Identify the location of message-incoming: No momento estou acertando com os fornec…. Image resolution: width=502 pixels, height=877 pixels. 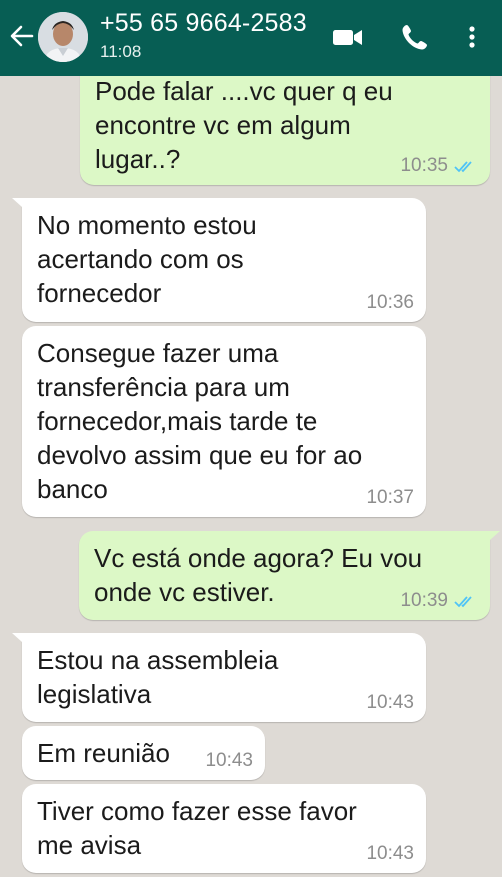
(219, 260).